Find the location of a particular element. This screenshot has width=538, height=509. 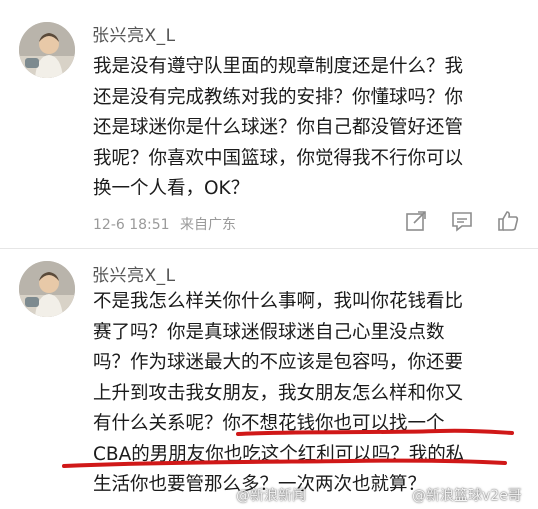

comment-line: 我呢？你喜欢中国篮球，你觉得我不行你可以 is located at coordinates (278, 158).